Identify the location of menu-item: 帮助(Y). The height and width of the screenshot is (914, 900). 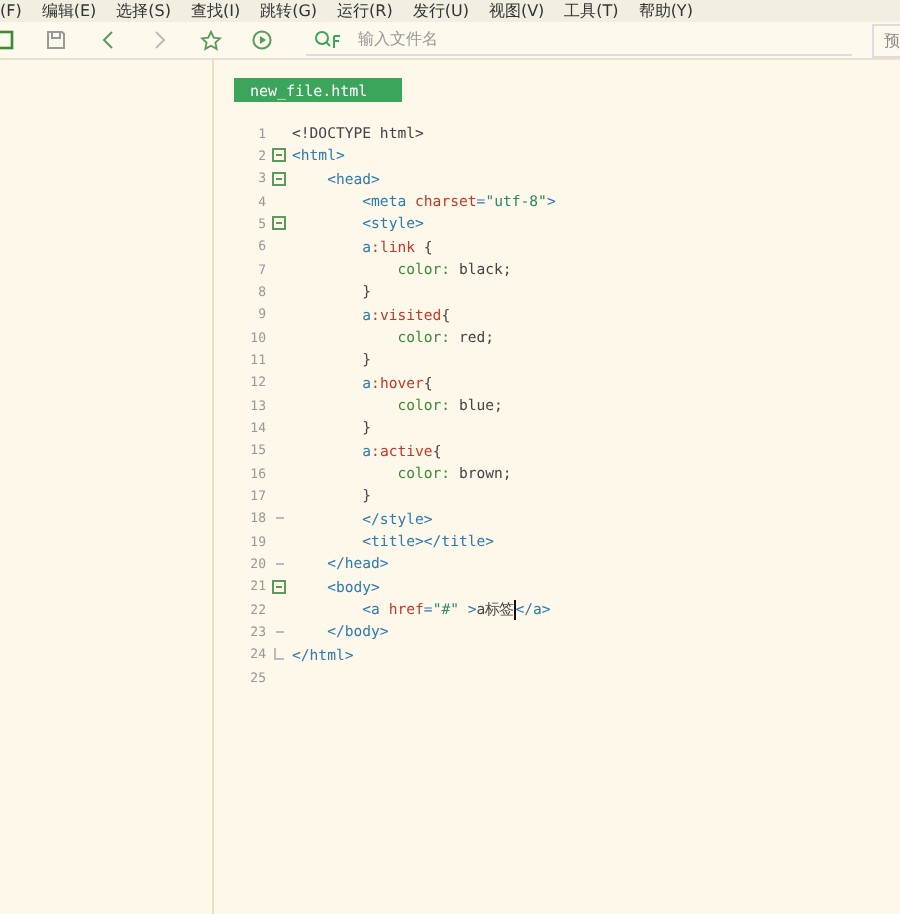
(665, 11).